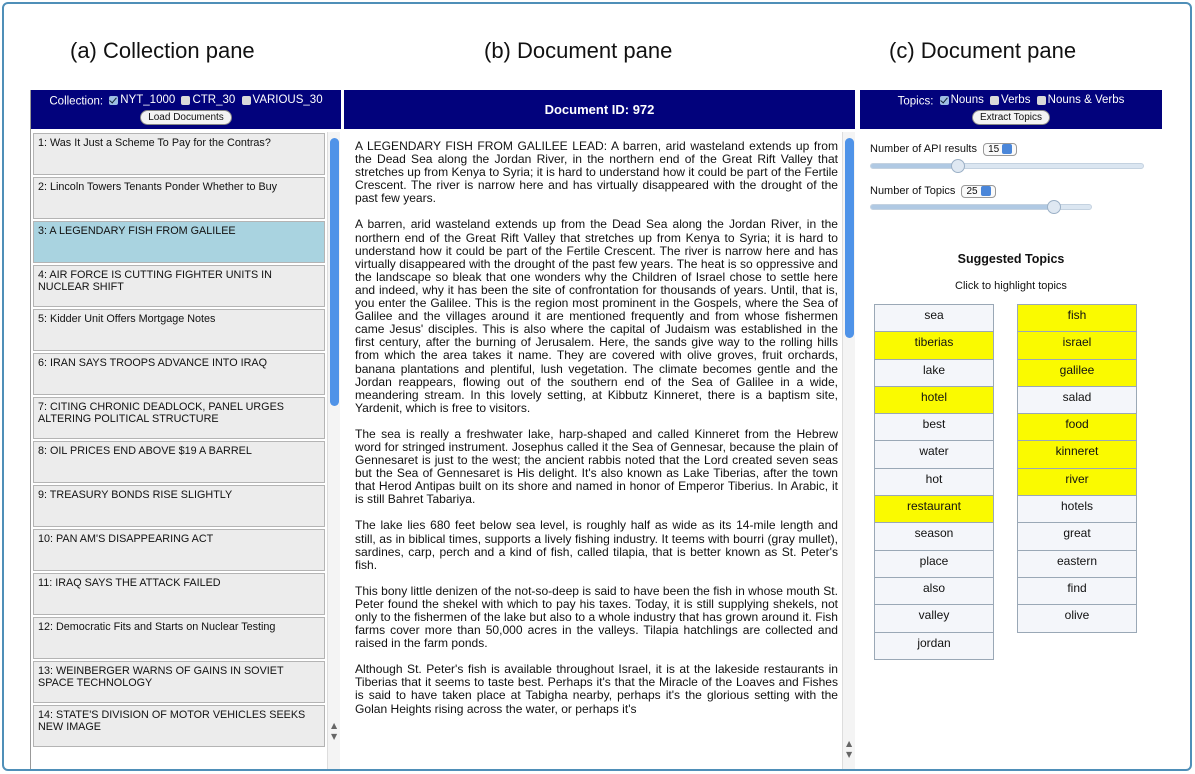  I want to click on topic-option-nouns: Nouns, so click(961, 100).